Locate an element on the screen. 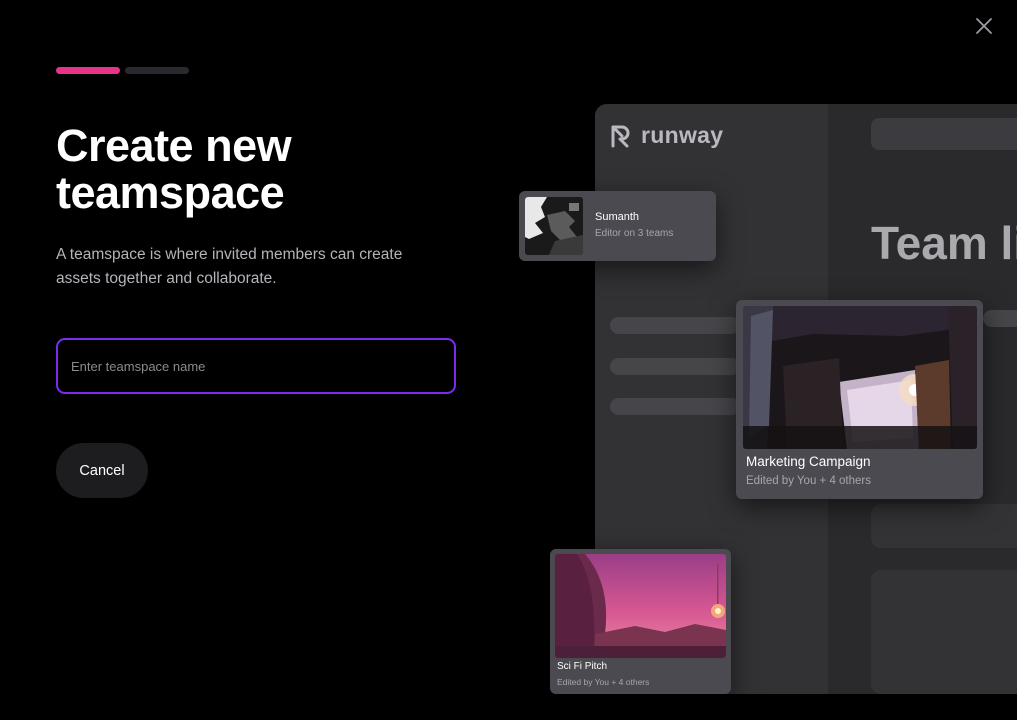 This screenshot has height=720, width=1017. project-title: Marketing Campaign is located at coordinates (808, 461).